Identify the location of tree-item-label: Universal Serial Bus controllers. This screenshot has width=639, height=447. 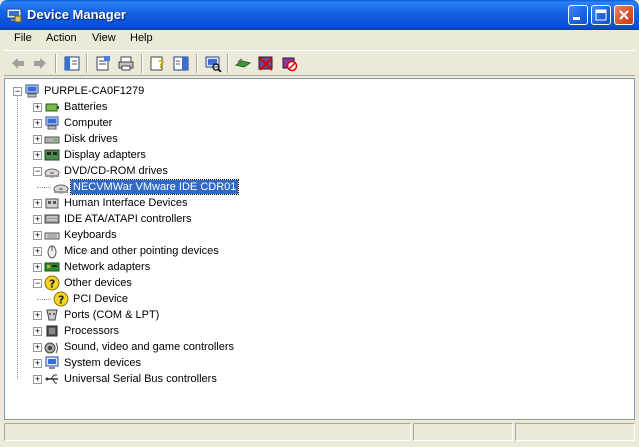
(140, 379).